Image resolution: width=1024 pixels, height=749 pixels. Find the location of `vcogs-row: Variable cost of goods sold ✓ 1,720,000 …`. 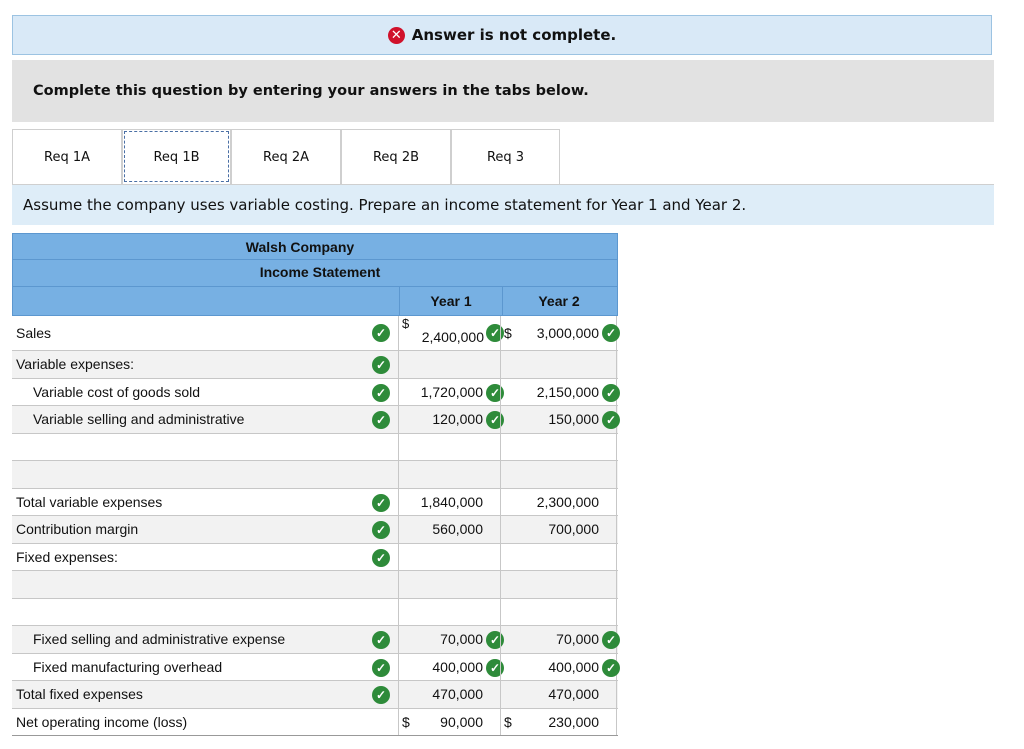

vcogs-row: Variable cost of goods sold ✓ 1,720,000 … is located at coordinates (316, 392).